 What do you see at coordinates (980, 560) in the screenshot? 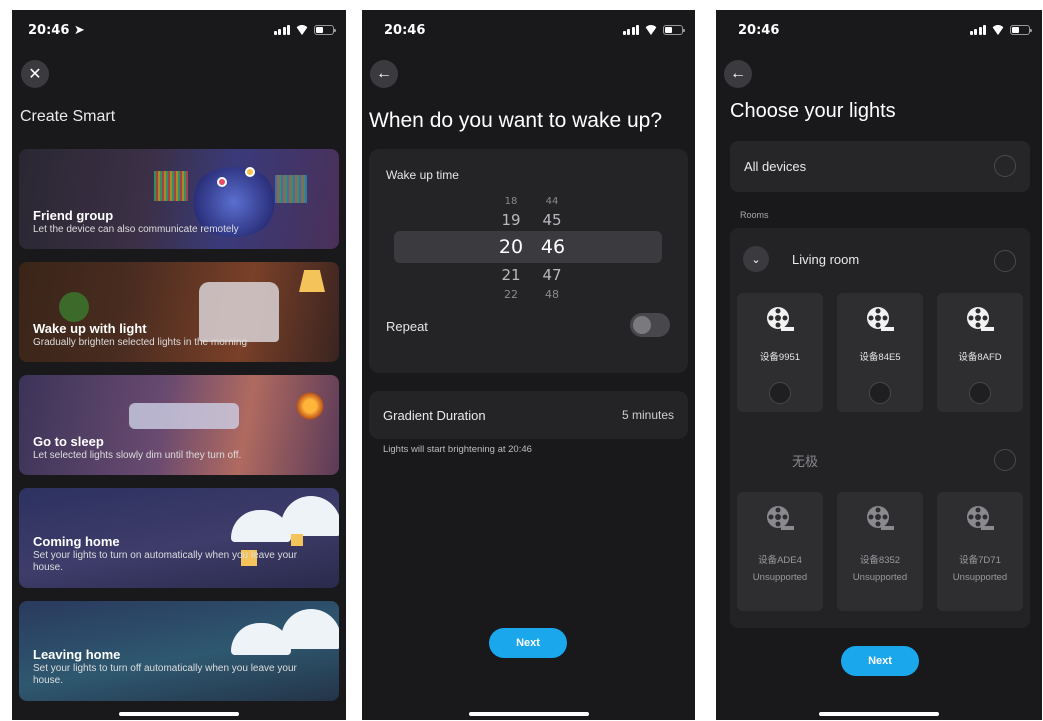
I see `device-name: 设备7D71` at bounding box center [980, 560].